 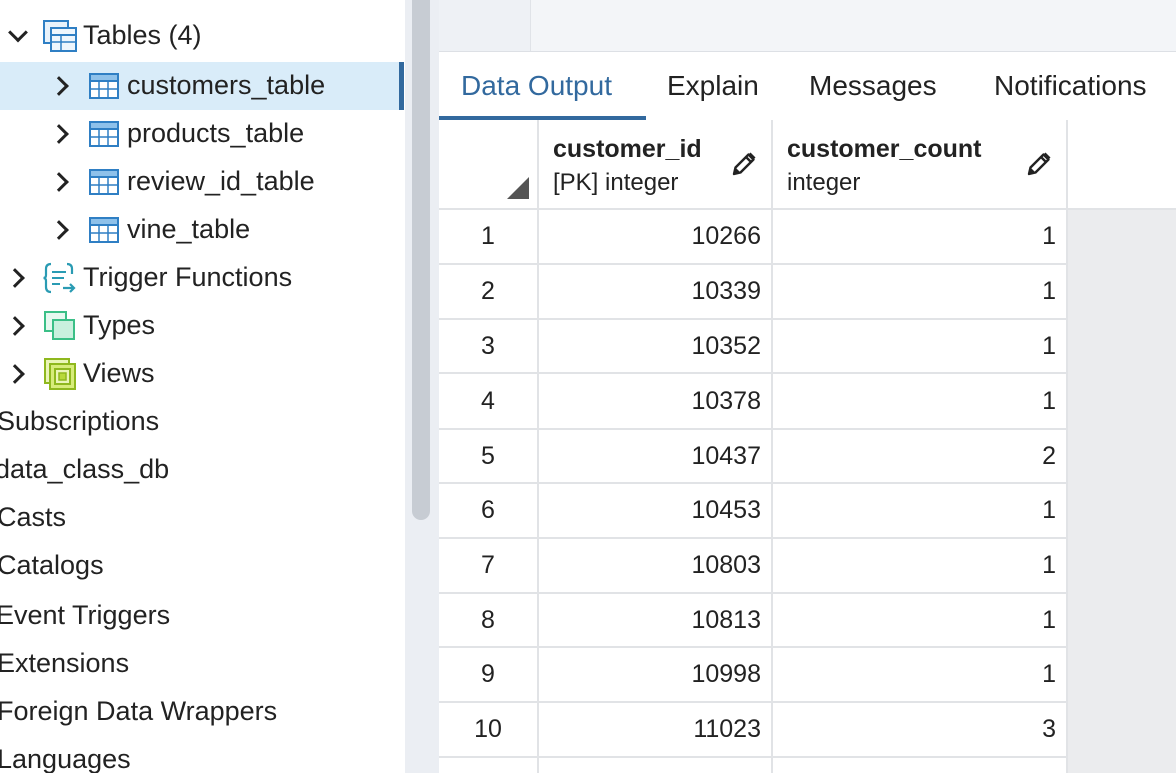 What do you see at coordinates (616, 182) in the screenshot?
I see `column-type: [PK] integer` at bounding box center [616, 182].